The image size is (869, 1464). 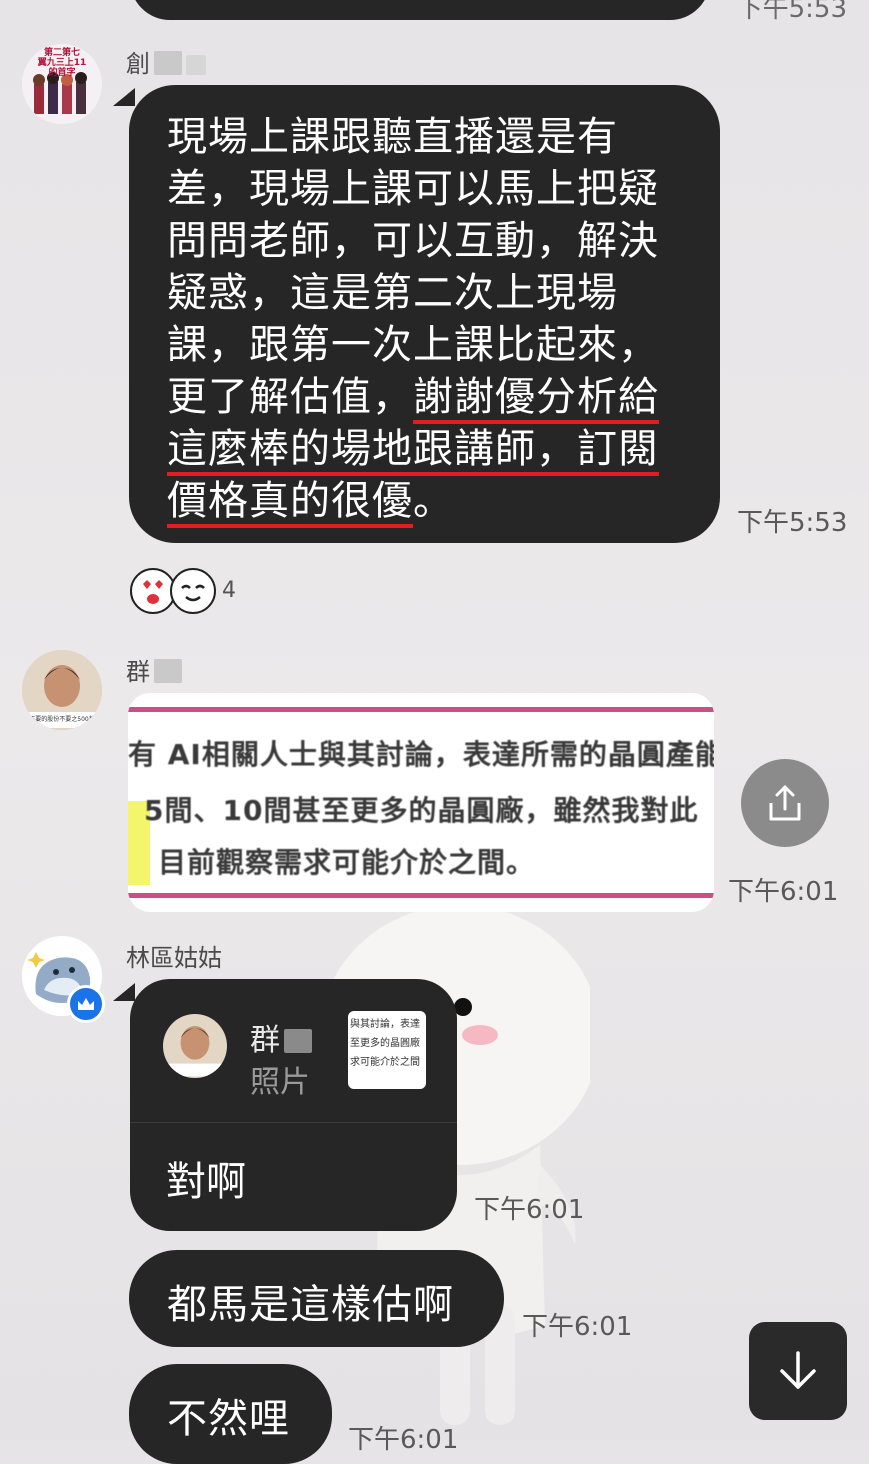 What do you see at coordinates (228, 1419) in the screenshot?
I see `message-text: 不然哩` at bounding box center [228, 1419].